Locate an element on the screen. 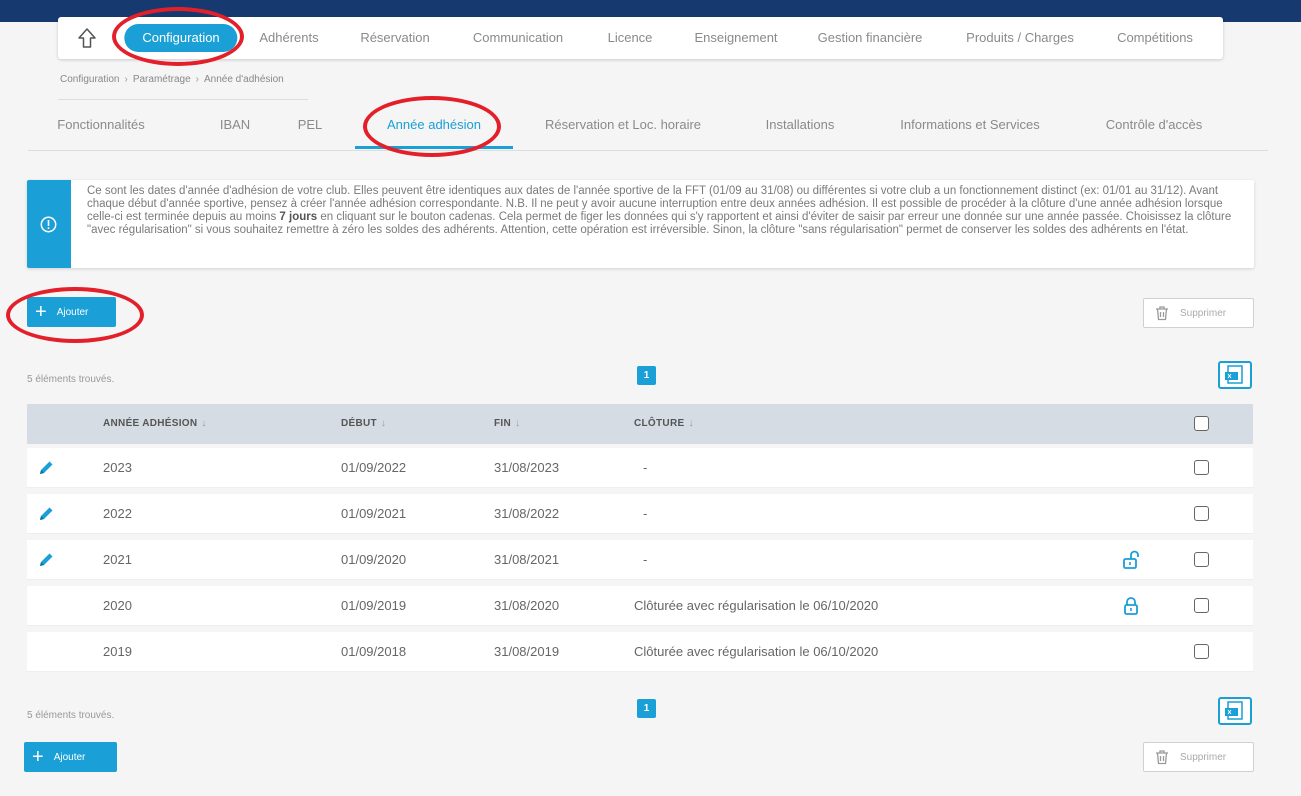 The image size is (1301, 796). breadcrumb-item-annee: Année d'adhésion is located at coordinates (243, 79).